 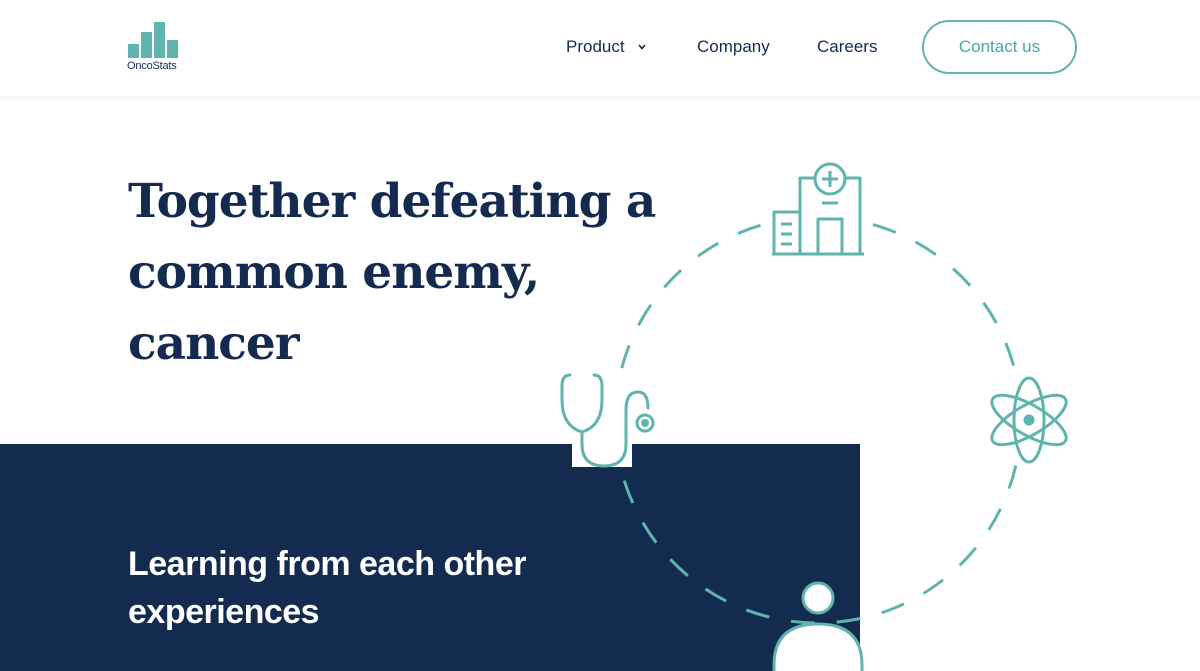 What do you see at coordinates (818, 209) in the screenshot?
I see `hospital-icon` at bounding box center [818, 209].